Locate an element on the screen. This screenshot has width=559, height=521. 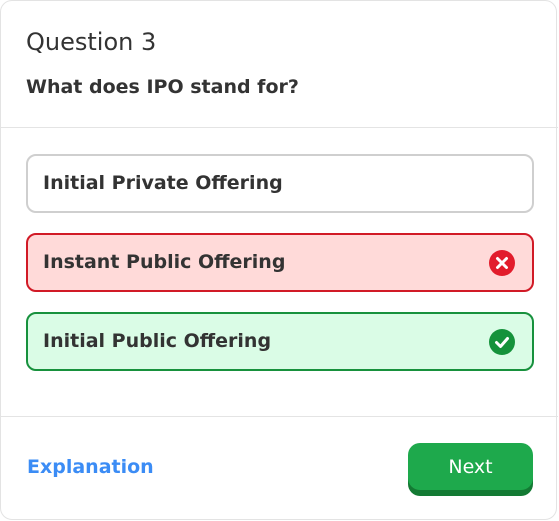
check-circle-icon is located at coordinates (502, 342).